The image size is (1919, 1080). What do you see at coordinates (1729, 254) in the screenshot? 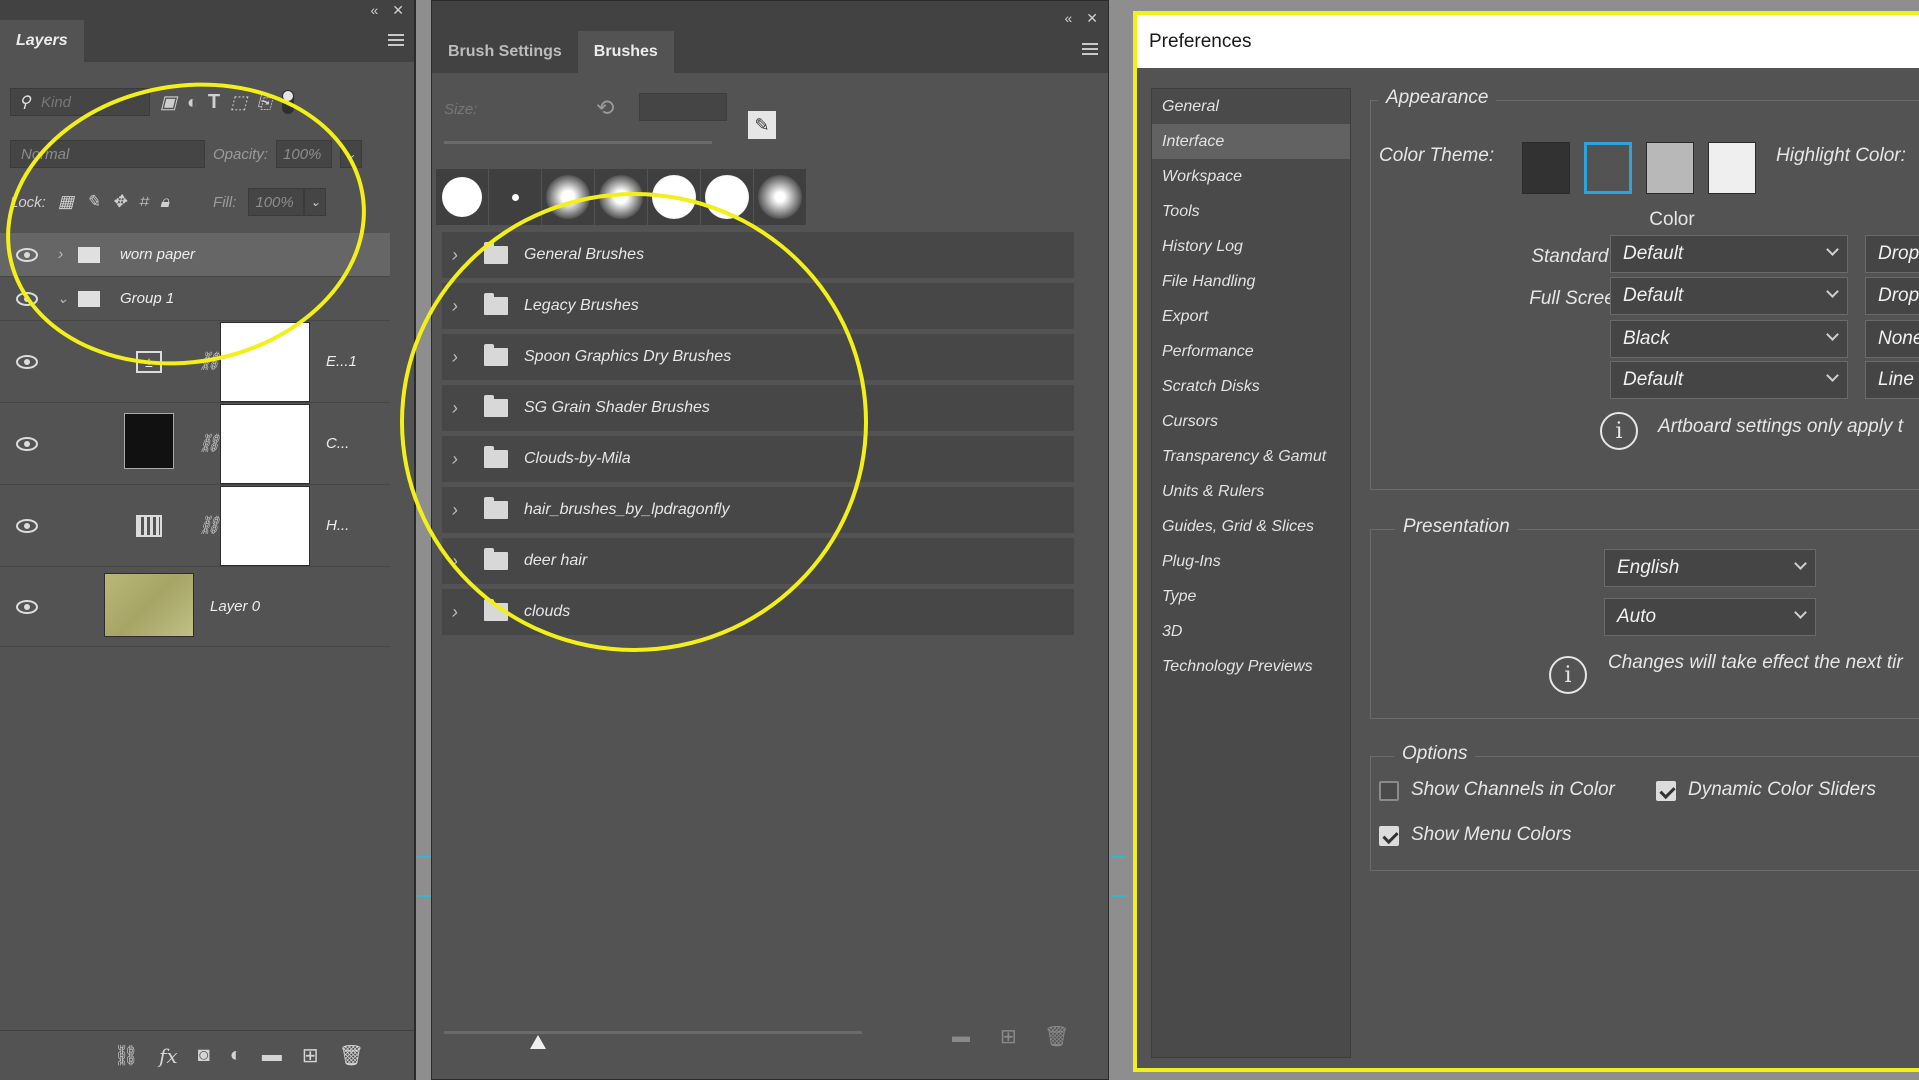
I see `standard-screen-color-dropdown: Default` at bounding box center [1729, 254].